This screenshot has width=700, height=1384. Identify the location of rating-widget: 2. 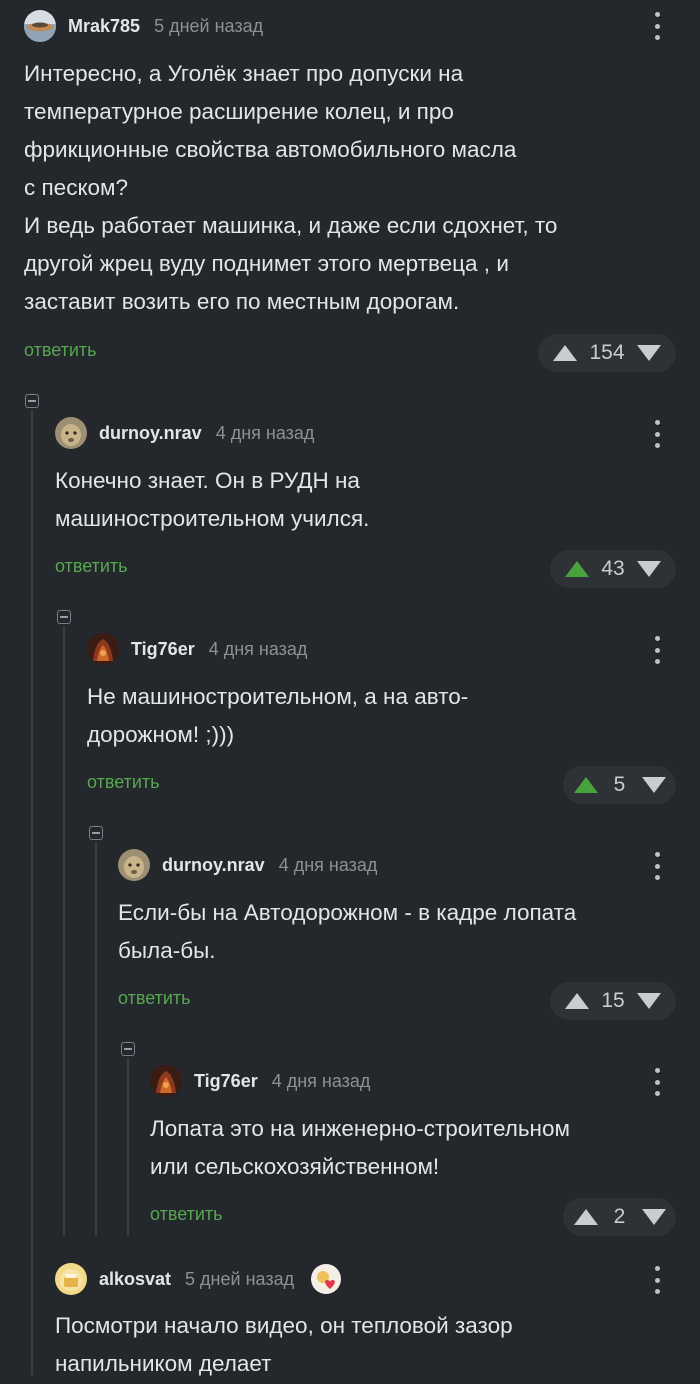
(619, 1217).